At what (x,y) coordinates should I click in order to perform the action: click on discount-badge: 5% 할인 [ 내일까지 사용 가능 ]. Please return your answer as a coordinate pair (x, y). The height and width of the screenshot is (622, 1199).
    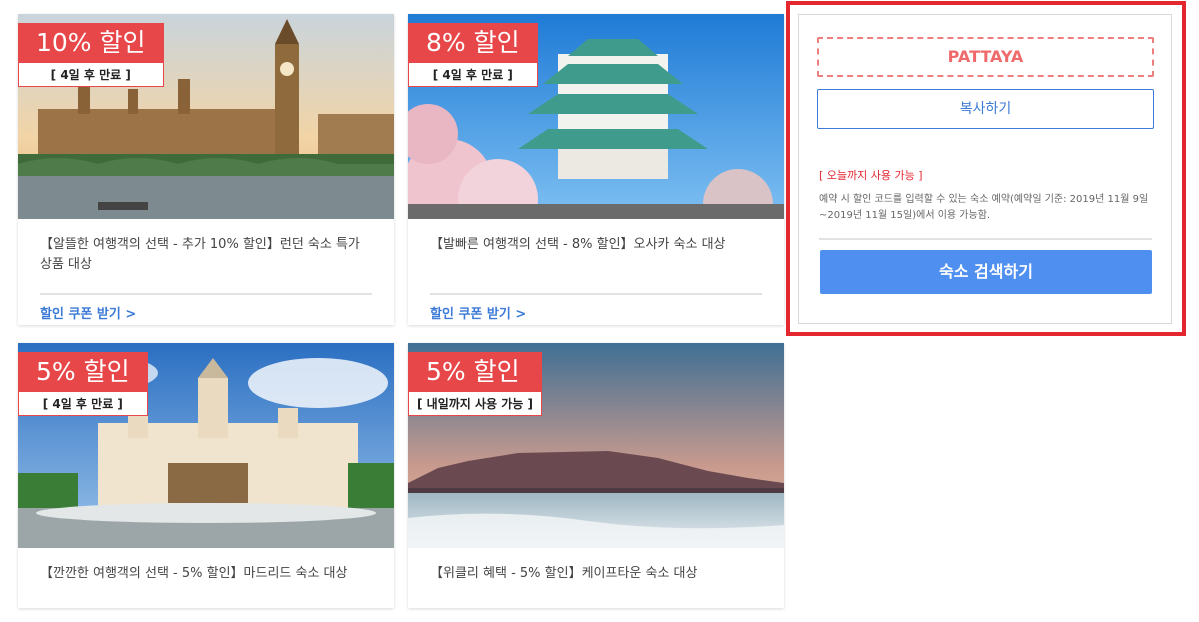
    Looking at the image, I should click on (475, 384).